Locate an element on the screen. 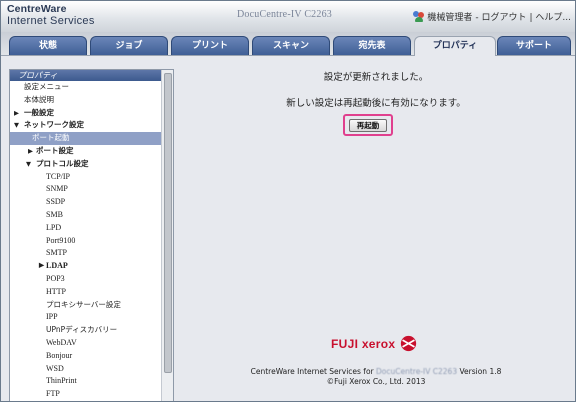  tab-address-book: 宛先表 is located at coordinates (372, 45).